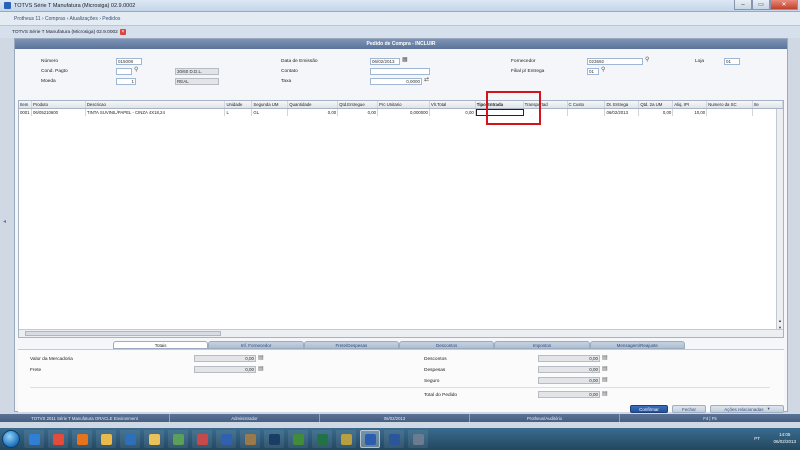  I want to click on table-cell: 06/02/2013, so click(622, 112).